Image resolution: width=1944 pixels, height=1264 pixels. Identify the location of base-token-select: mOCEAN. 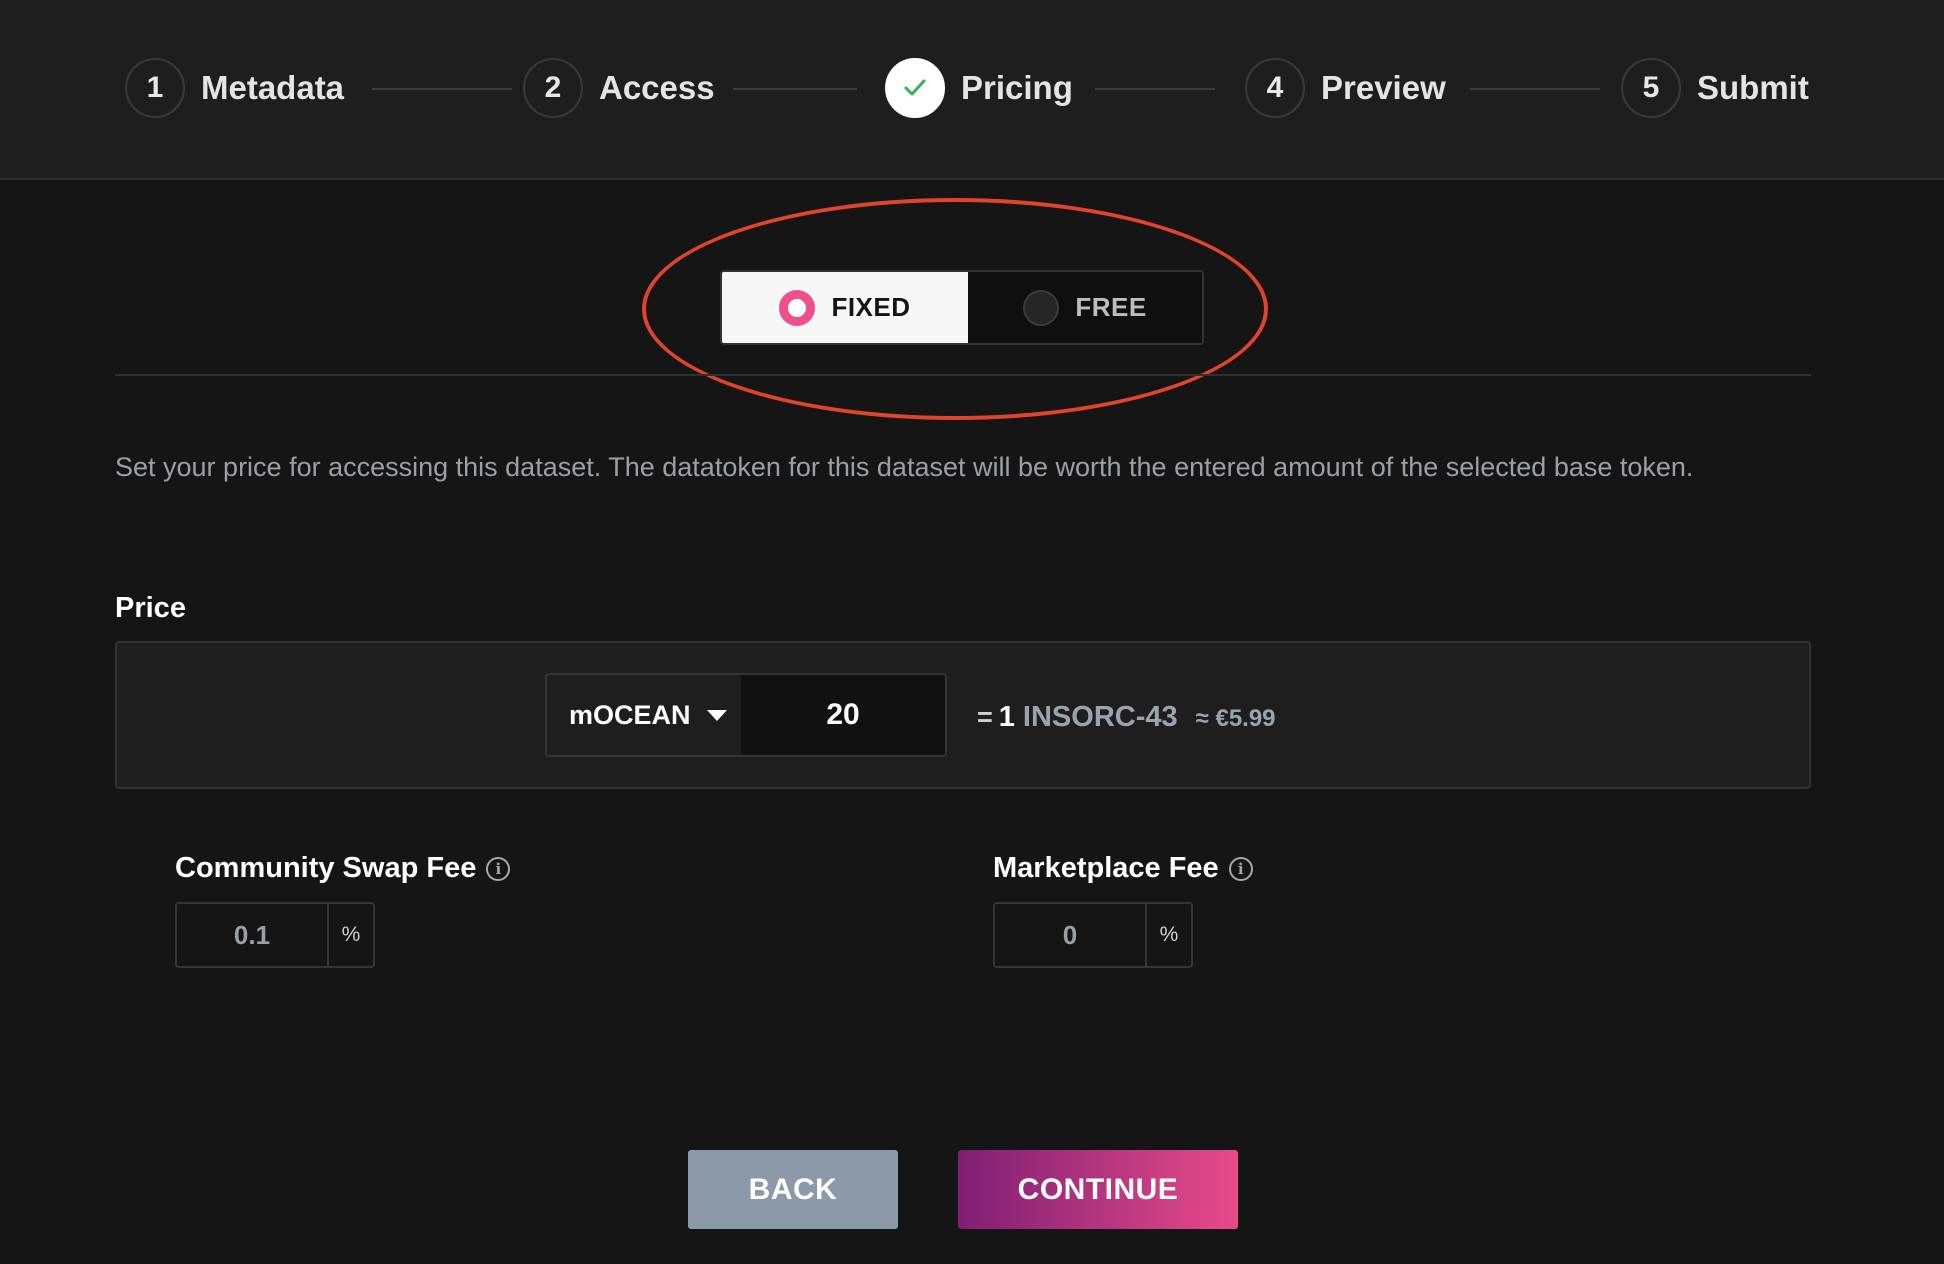
(644, 715).